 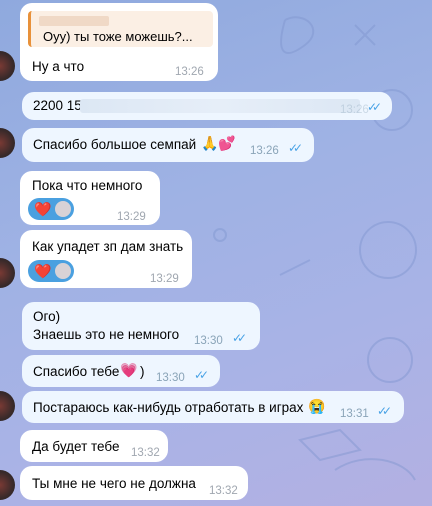 What do you see at coordinates (317, 406) in the screenshot?
I see `crying-face-emoji: 😭` at bounding box center [317, 406].